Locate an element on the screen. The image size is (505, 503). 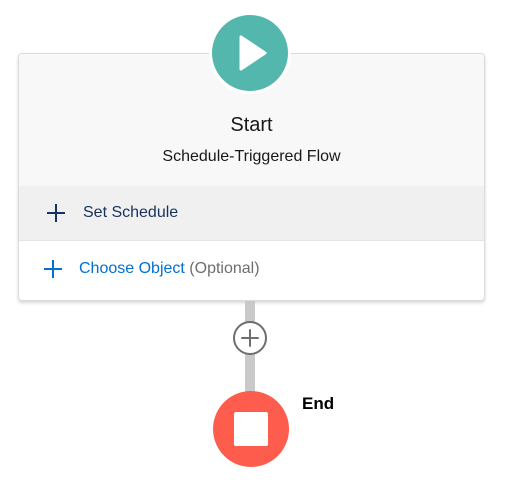
plus-circle-icon is located at coordinates (250, 338).